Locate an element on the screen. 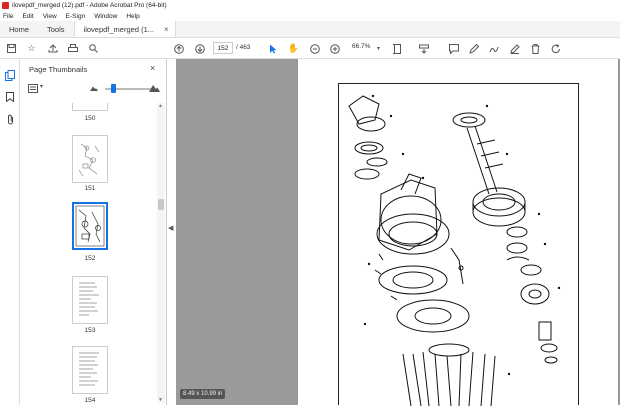  scrollbar-thumb is located at coordinates (161, 204).